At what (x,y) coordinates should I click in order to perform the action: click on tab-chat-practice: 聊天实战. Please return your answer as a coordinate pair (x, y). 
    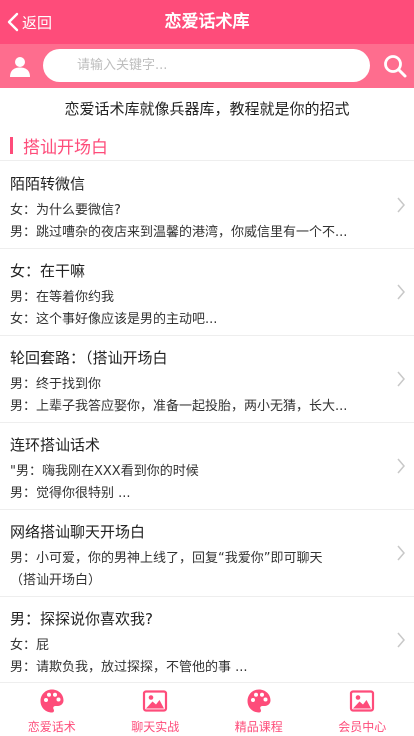
    Looking at the image, I should click on (156, 709).